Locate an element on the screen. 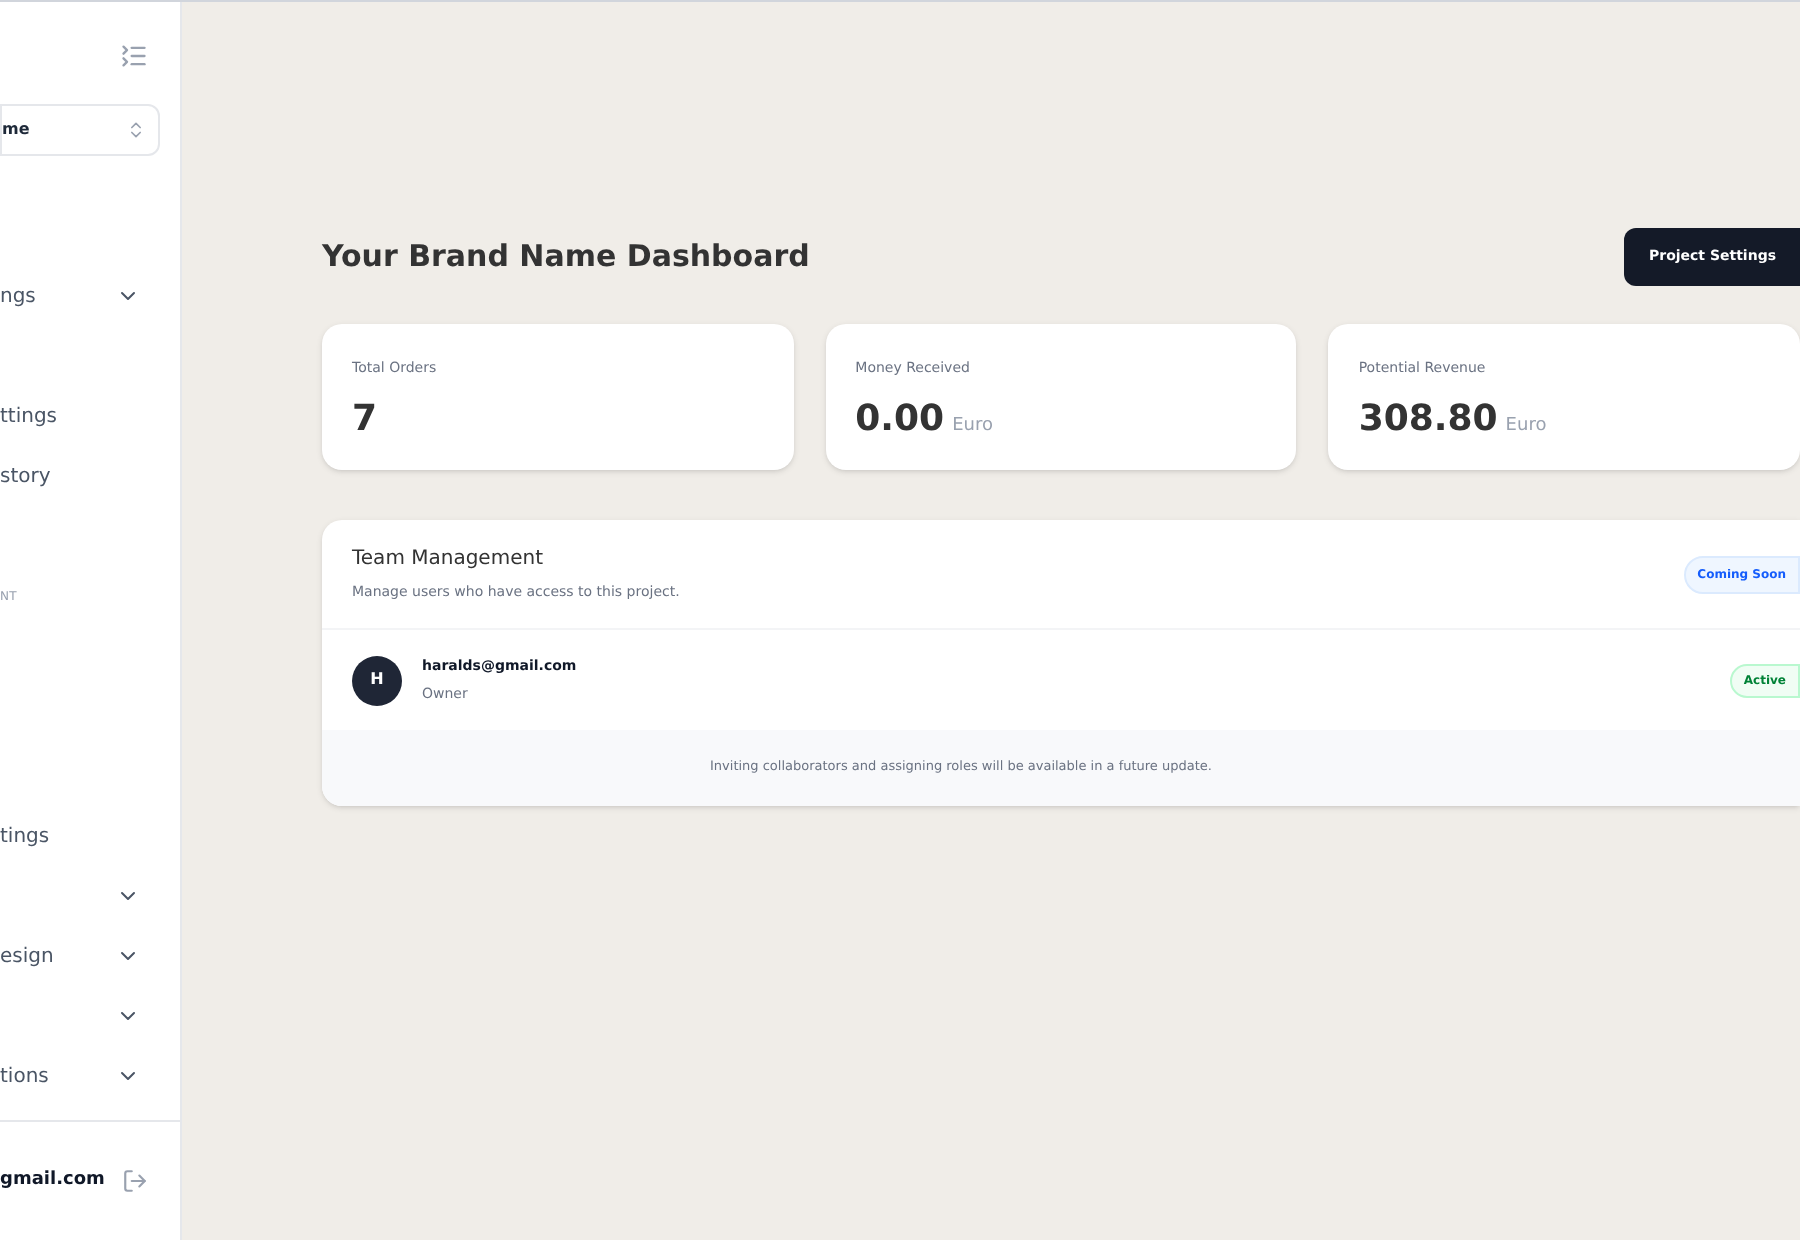  nav-group: esign is located at coordinates (27, 956).